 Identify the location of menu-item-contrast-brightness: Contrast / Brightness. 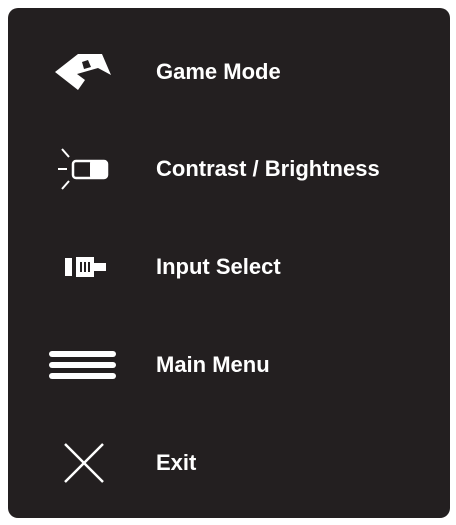
(229, 169).